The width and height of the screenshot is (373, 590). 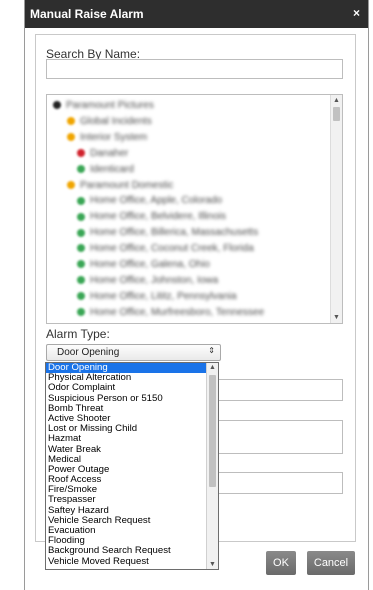 What do you see at coordinates (81, 153) in the screenshot?
I see `red-dot-icon` at bounding box center [81, 153].